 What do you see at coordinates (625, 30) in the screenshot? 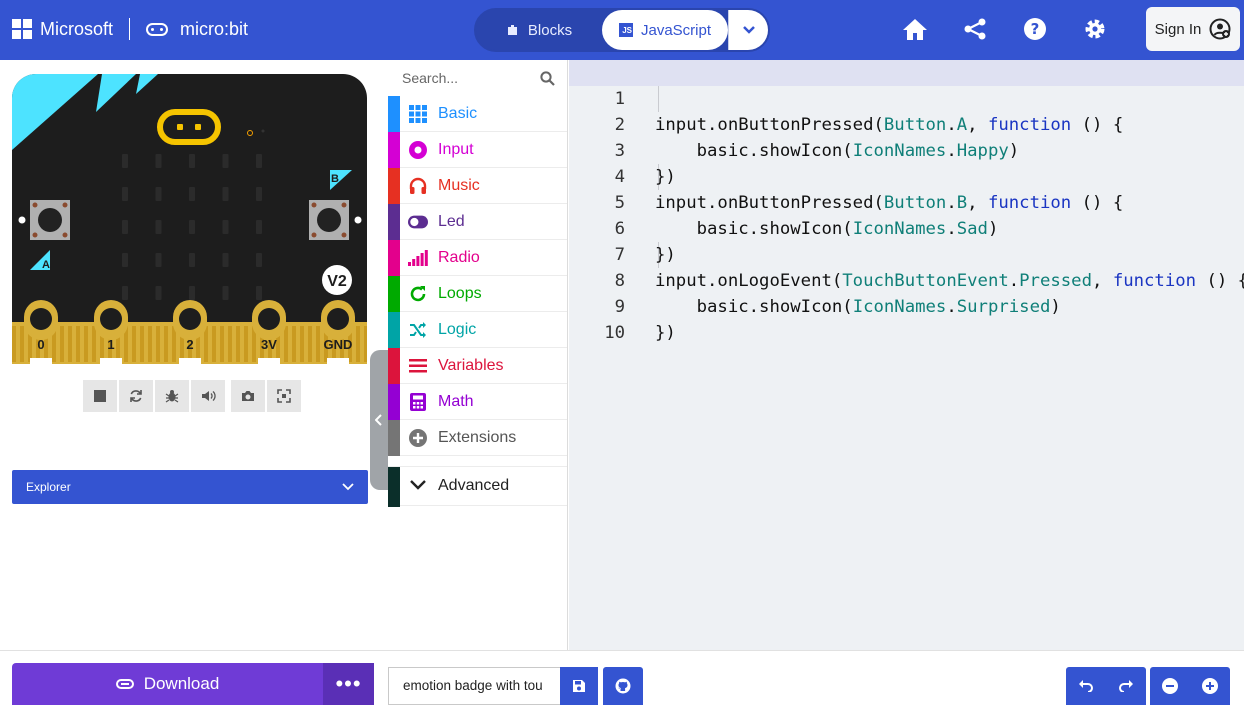
I see `javascript-icon: JS` at bounding box center [625, 30].